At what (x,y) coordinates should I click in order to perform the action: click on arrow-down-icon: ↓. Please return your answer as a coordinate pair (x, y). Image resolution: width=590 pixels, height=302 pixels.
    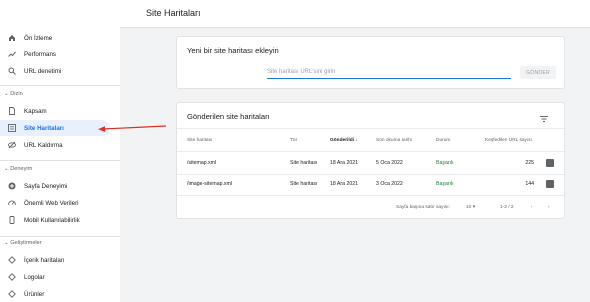
    Looking at the image, I should click on (356, 140).